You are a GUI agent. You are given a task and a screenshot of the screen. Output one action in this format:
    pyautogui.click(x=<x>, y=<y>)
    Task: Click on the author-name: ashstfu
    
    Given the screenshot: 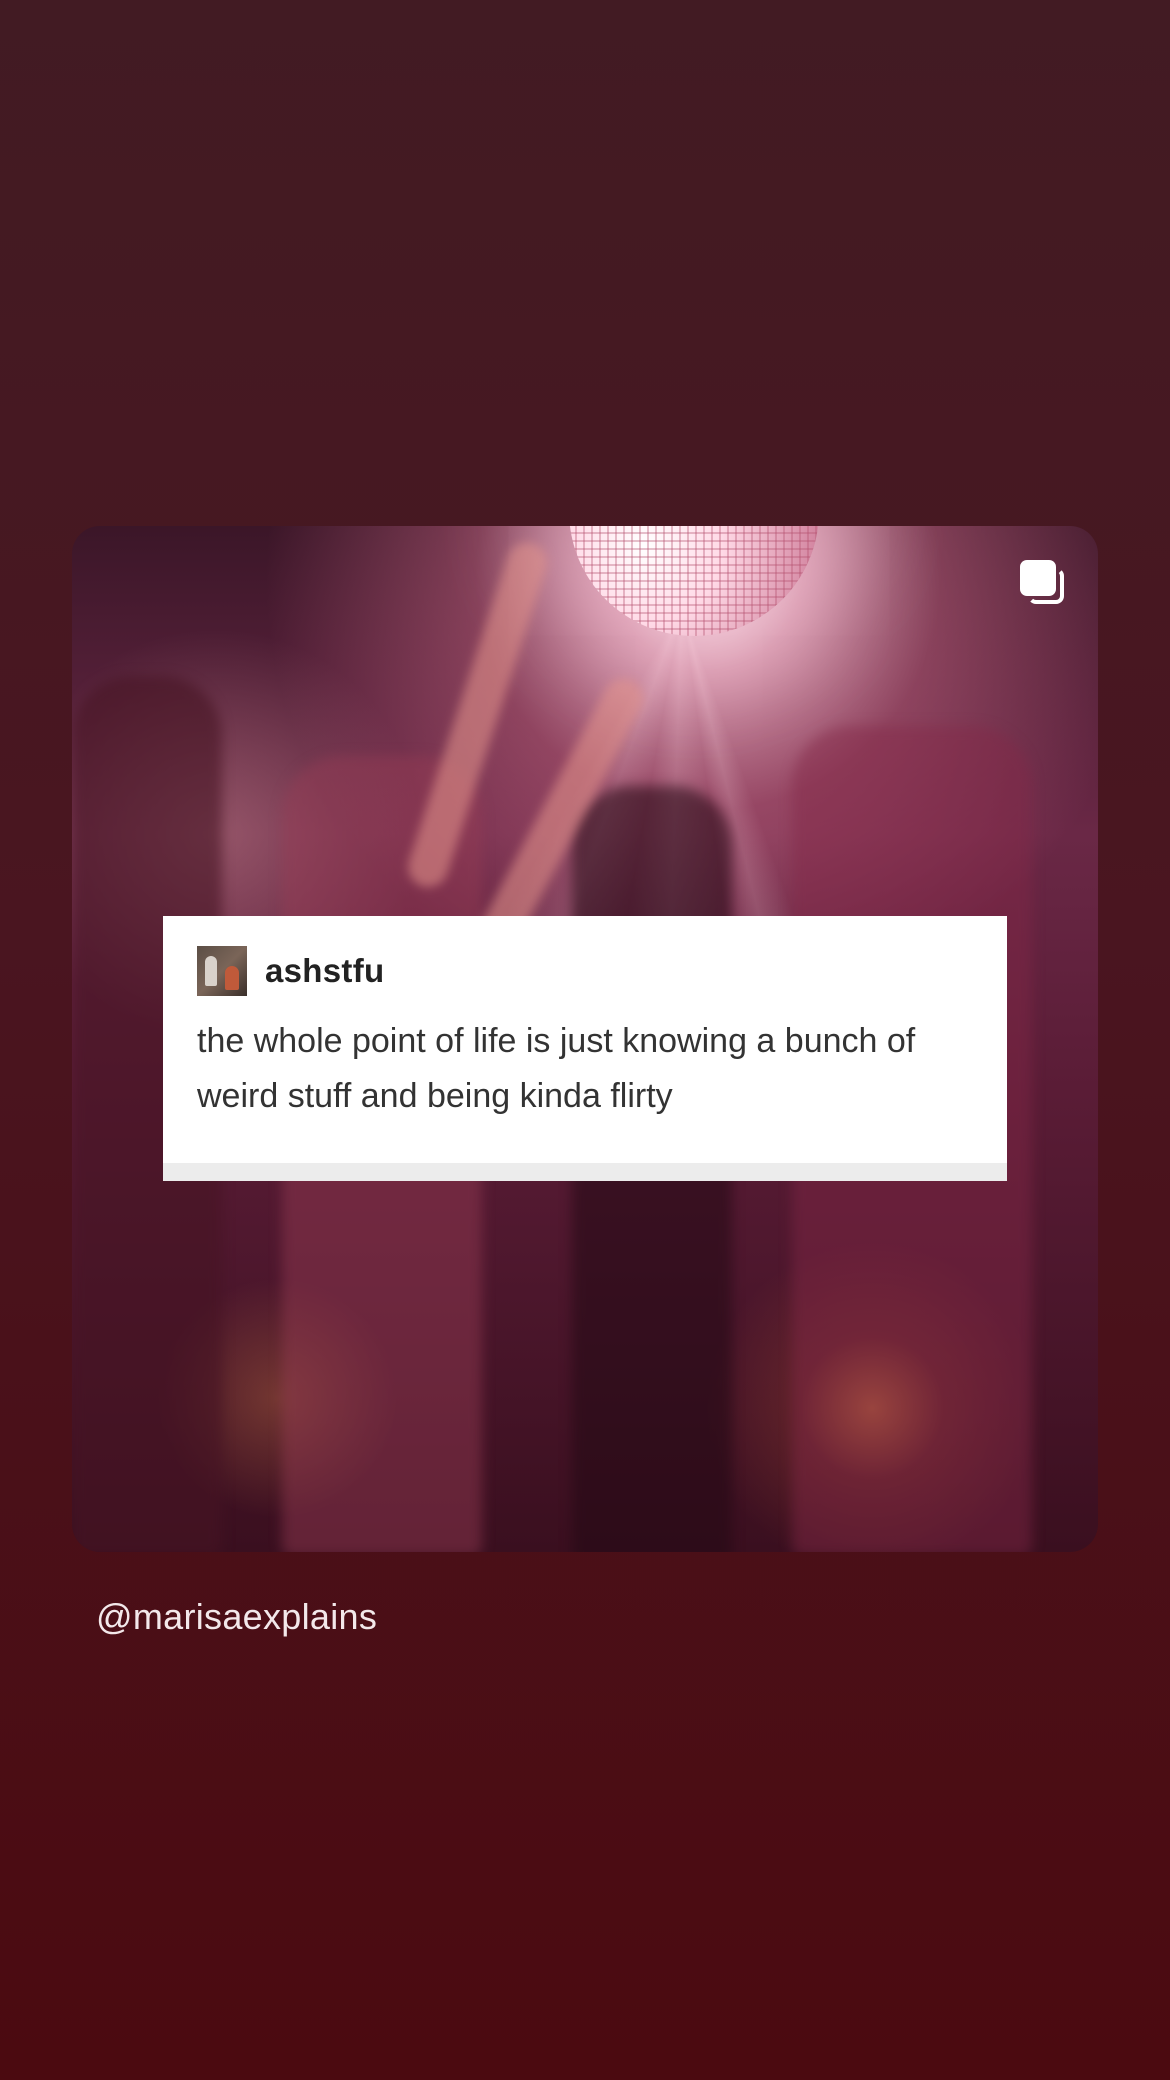 What is the action you would take?
    pyautogui.click(x=325, y=970)
    